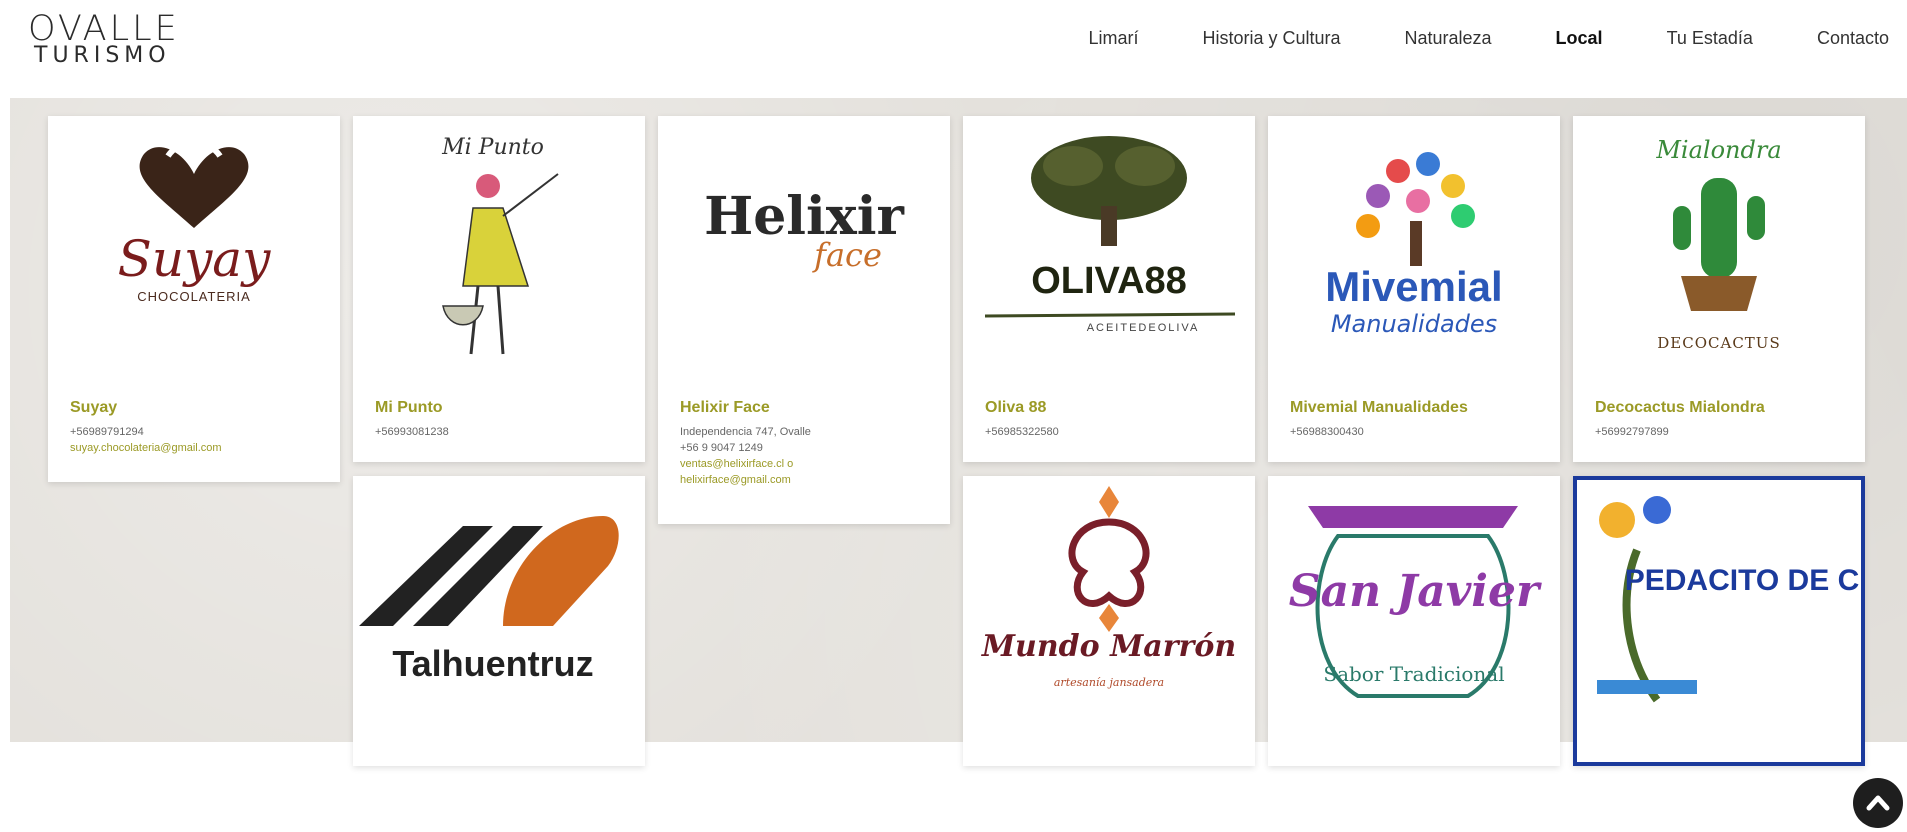 The width and height of the screenshot is (1907, 832). Describe the element at coordinates (1108, 646) in the screenshot. I see `svg-text: Mundo Marrón` at that location.